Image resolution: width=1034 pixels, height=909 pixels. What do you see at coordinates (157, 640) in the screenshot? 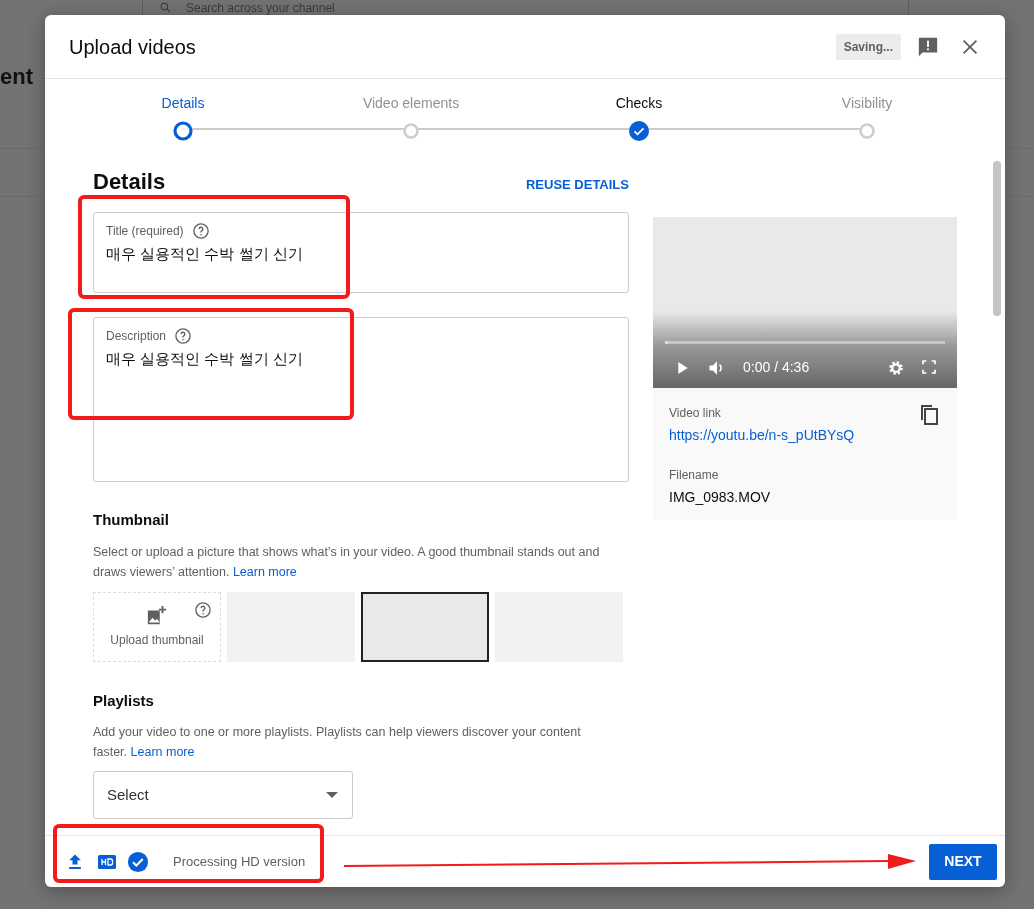
I see `upload-thumbnail-label: Upload thumbnail` at bounding box center [157, 640].